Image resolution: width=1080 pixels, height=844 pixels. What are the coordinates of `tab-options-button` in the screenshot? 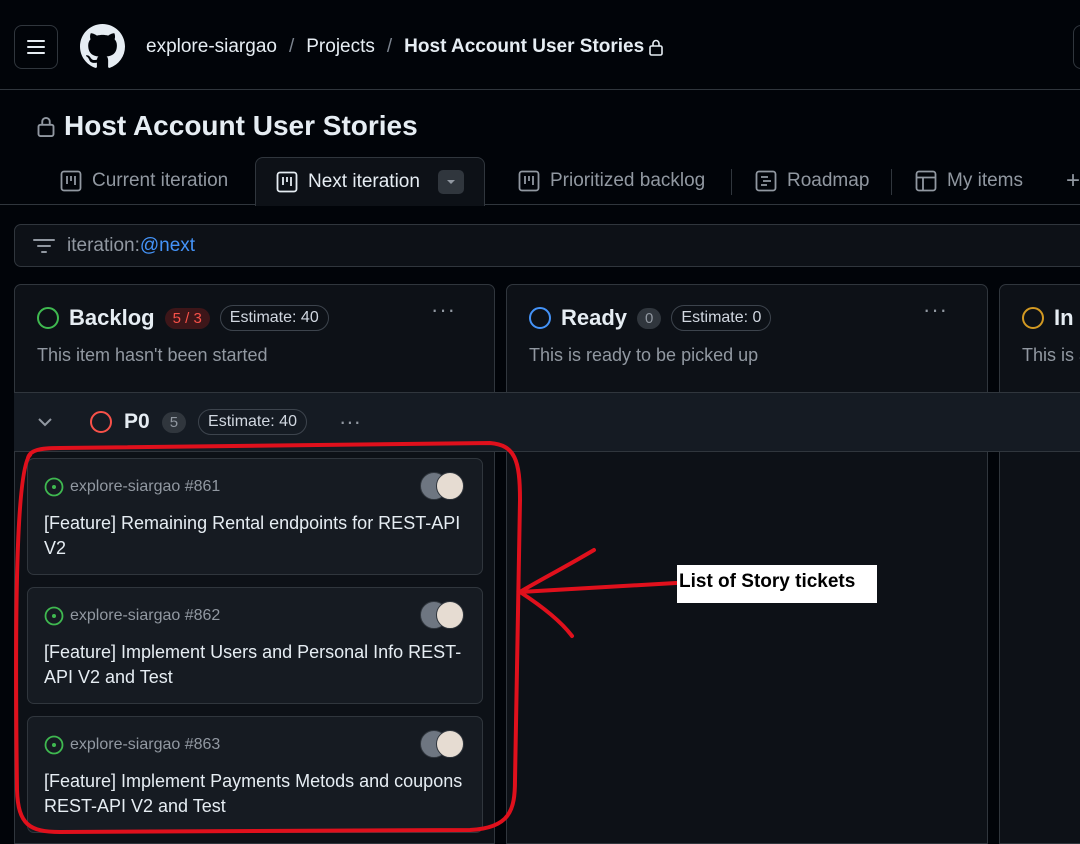 It's located at (450, 182).